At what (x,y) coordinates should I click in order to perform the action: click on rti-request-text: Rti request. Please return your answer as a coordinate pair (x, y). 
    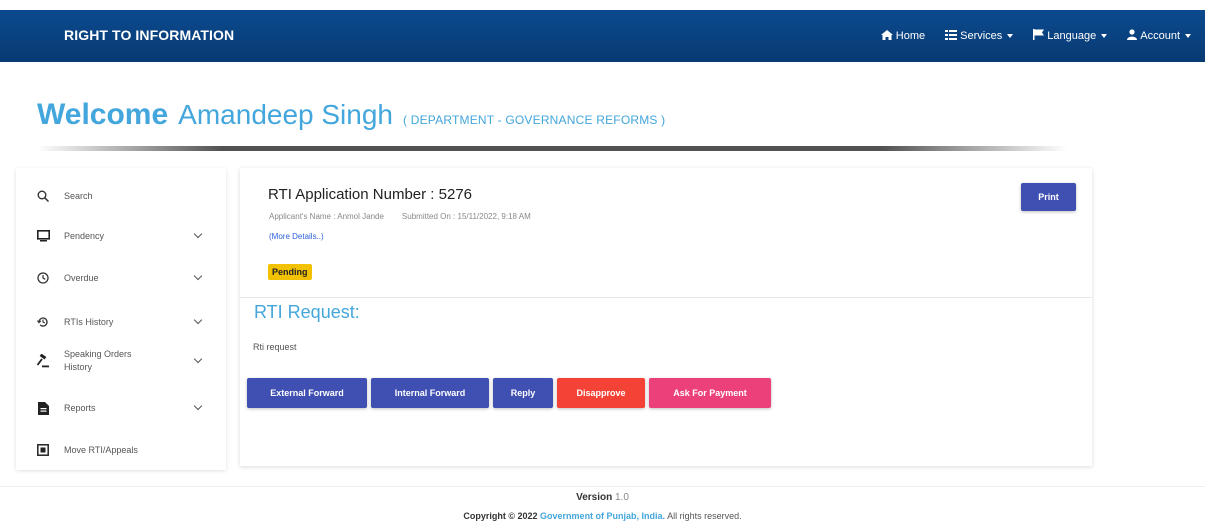
    Looking at the image, I should click on (275, 347).